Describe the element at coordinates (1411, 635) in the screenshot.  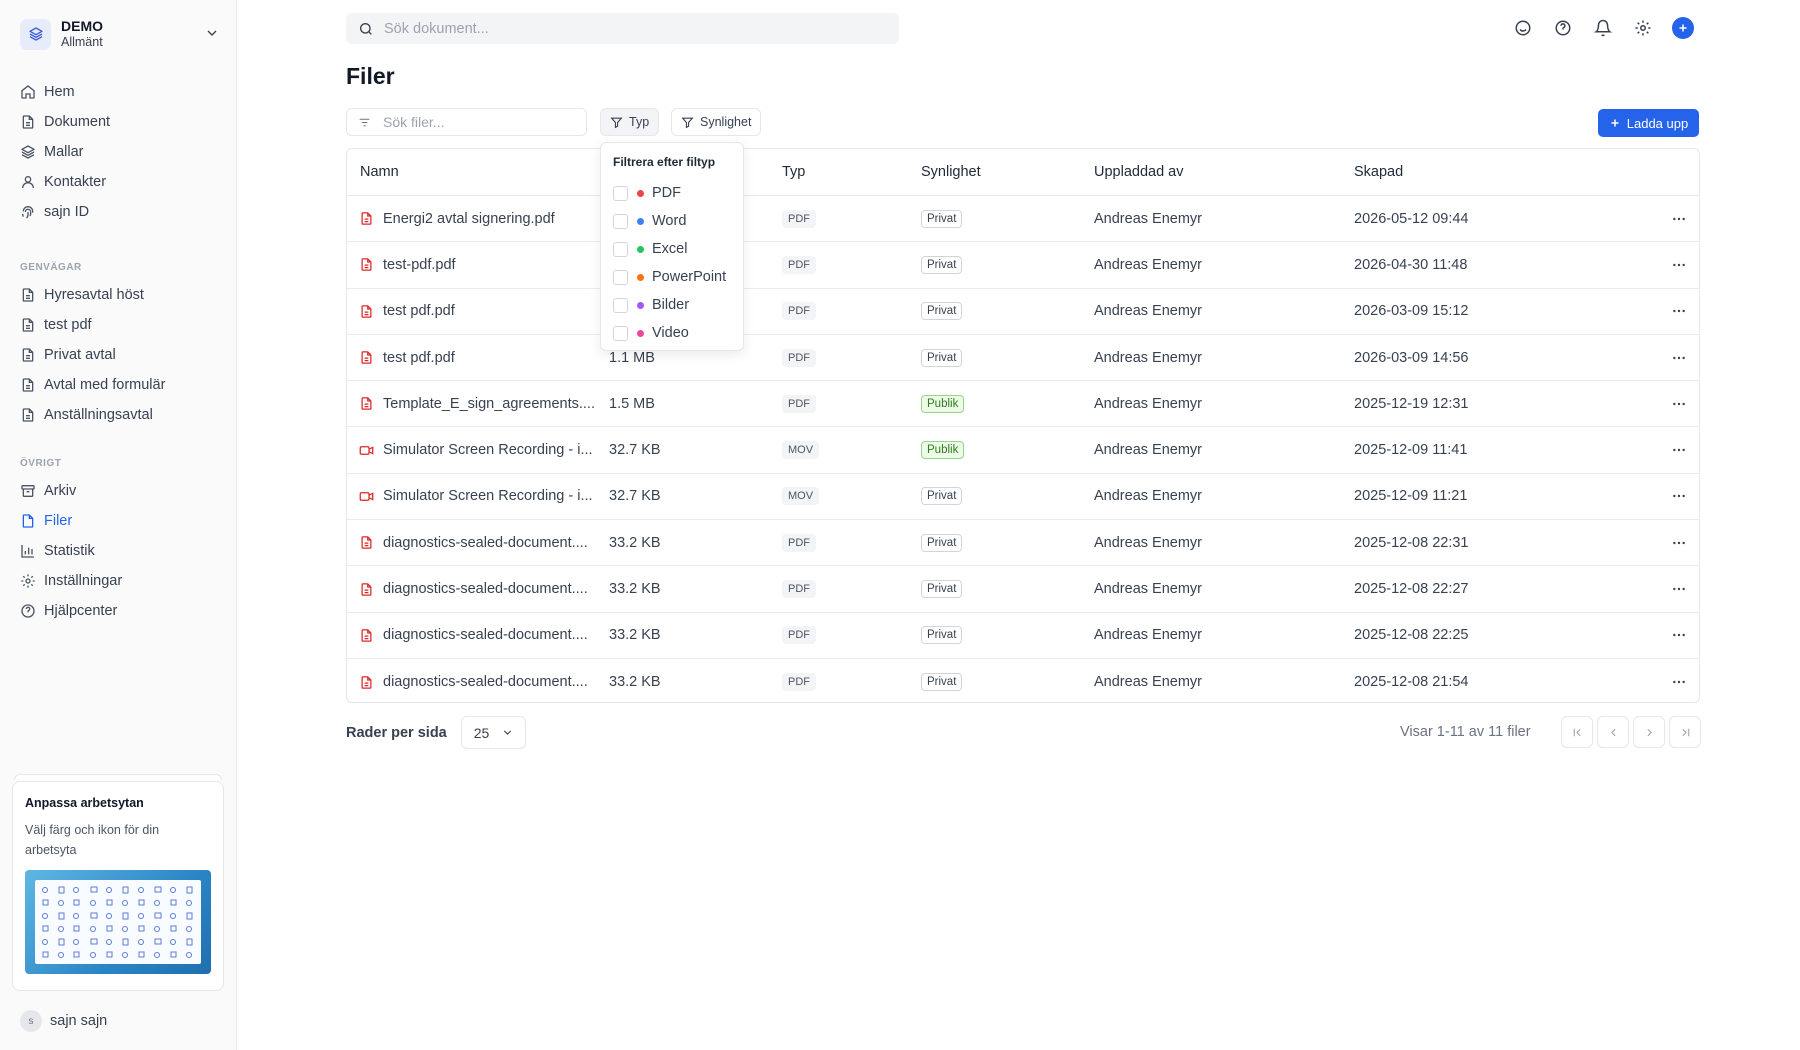
I see `created-date: 2025-12-08 22:25` at that location.